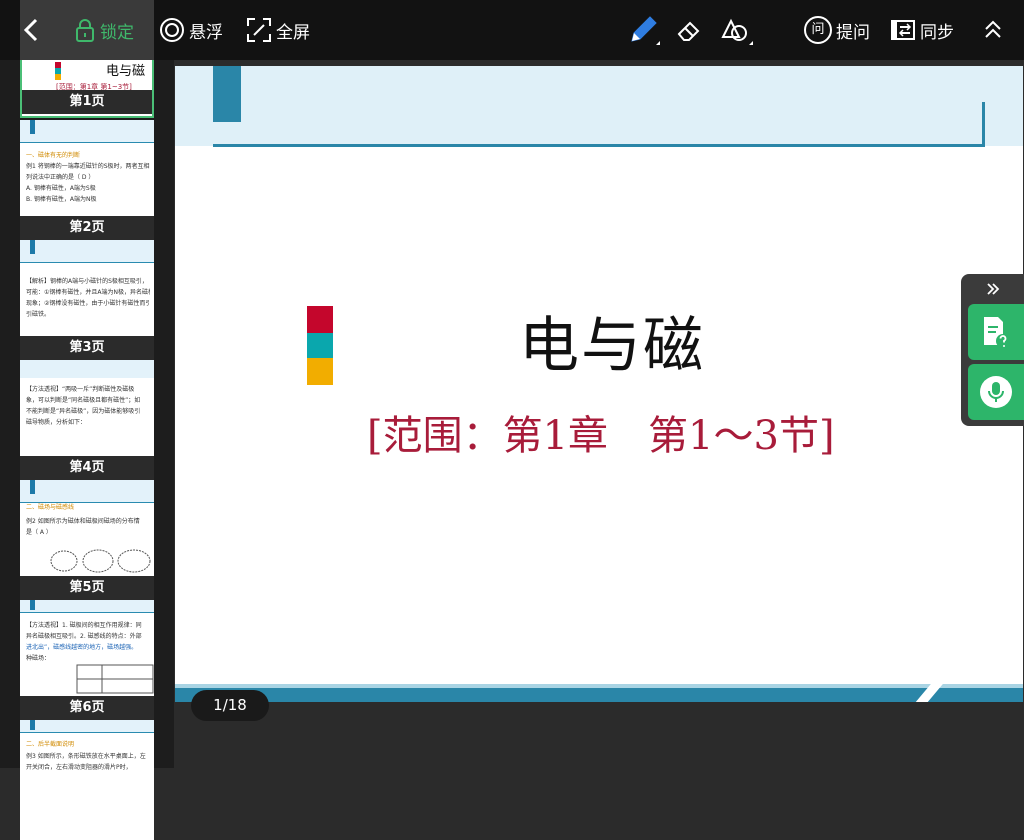 This screenshot has height=840, width=1024. What do you see at coordinates (83, 411) in the screenshot?
I see `thumbnail-text: 不能判断是“异名磁极”，因为磁体能够吸引` at bounding box center [83, 411].